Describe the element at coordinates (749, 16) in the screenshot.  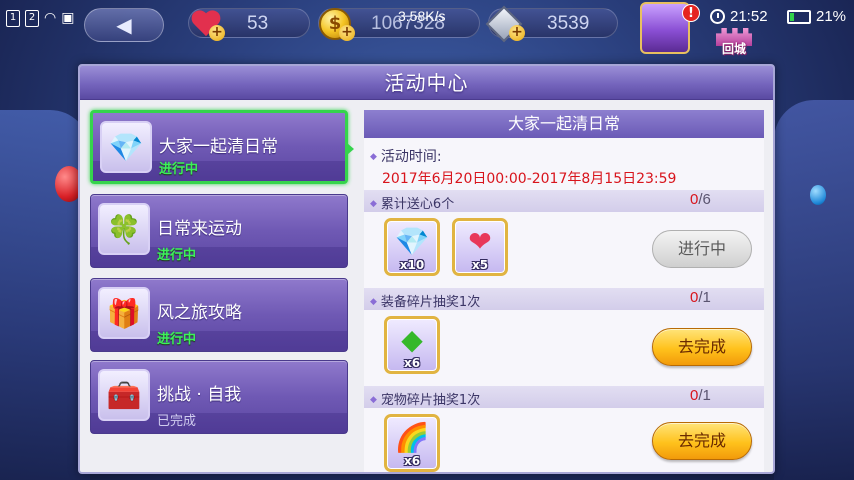
I see `clock-time: 21:52` at that location.